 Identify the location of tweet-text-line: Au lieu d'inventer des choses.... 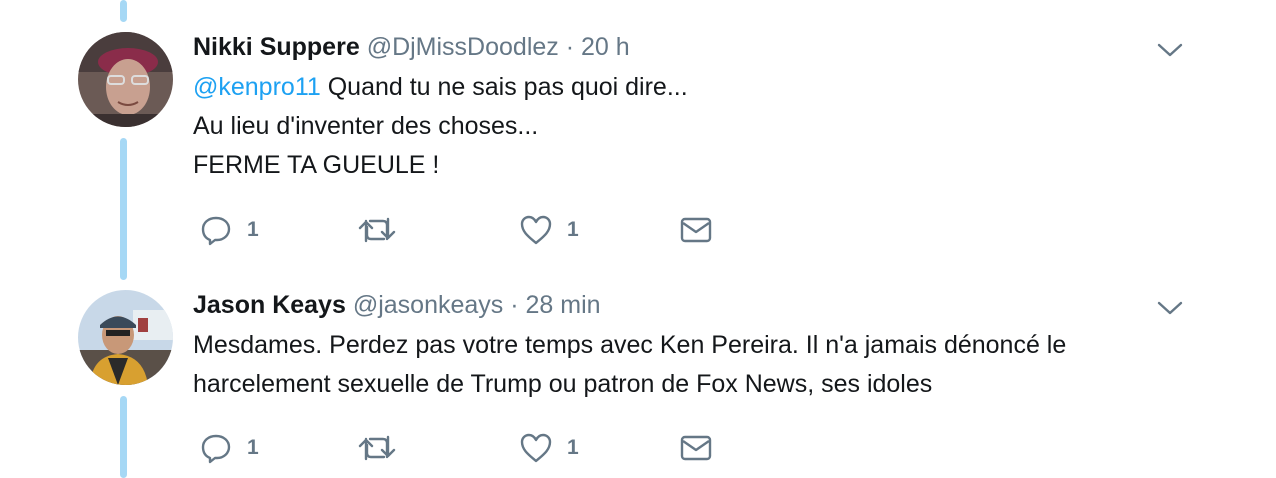
(366, 126).